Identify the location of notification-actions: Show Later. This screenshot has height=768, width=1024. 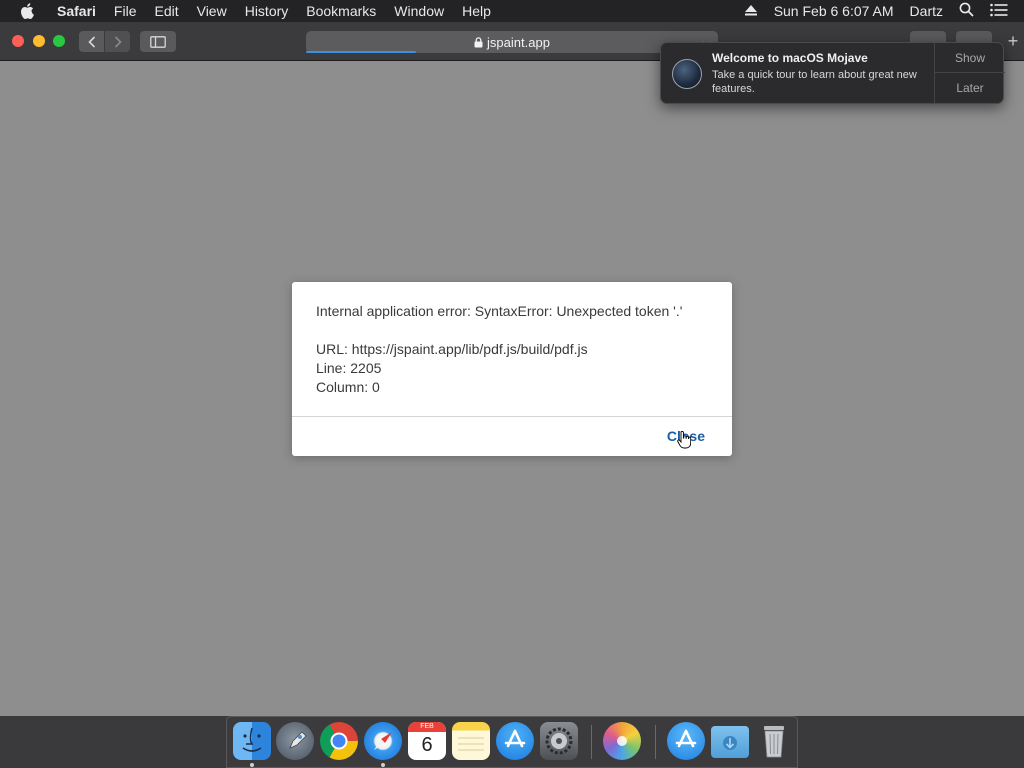
(969, 73).